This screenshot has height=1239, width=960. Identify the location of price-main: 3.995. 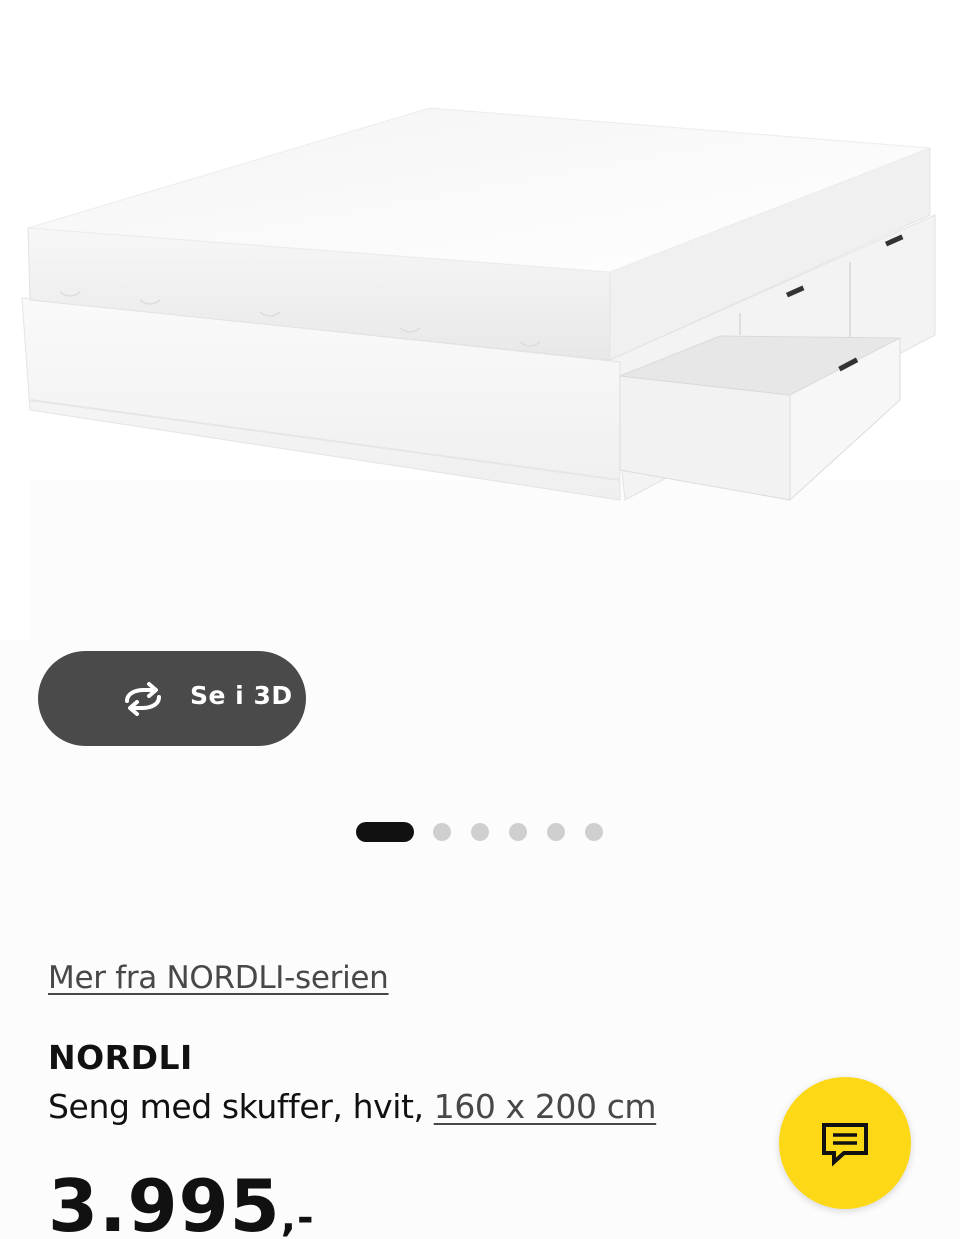
(164, 1201).